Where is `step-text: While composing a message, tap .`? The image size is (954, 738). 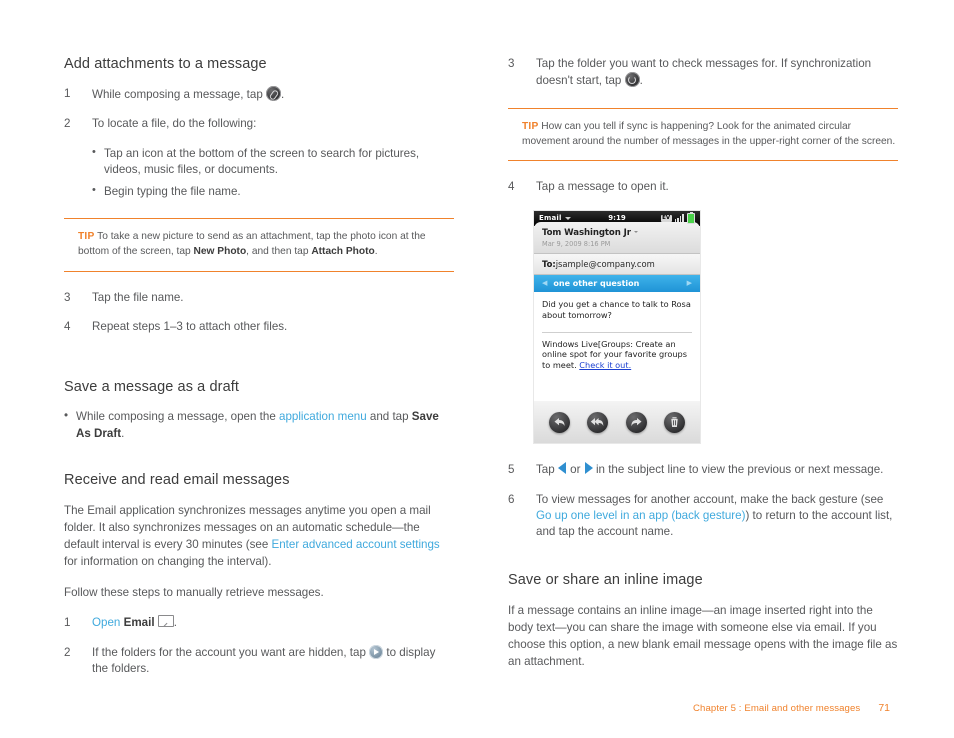 step-text: While composing a message, tap . is located at coordinates (273, 94).